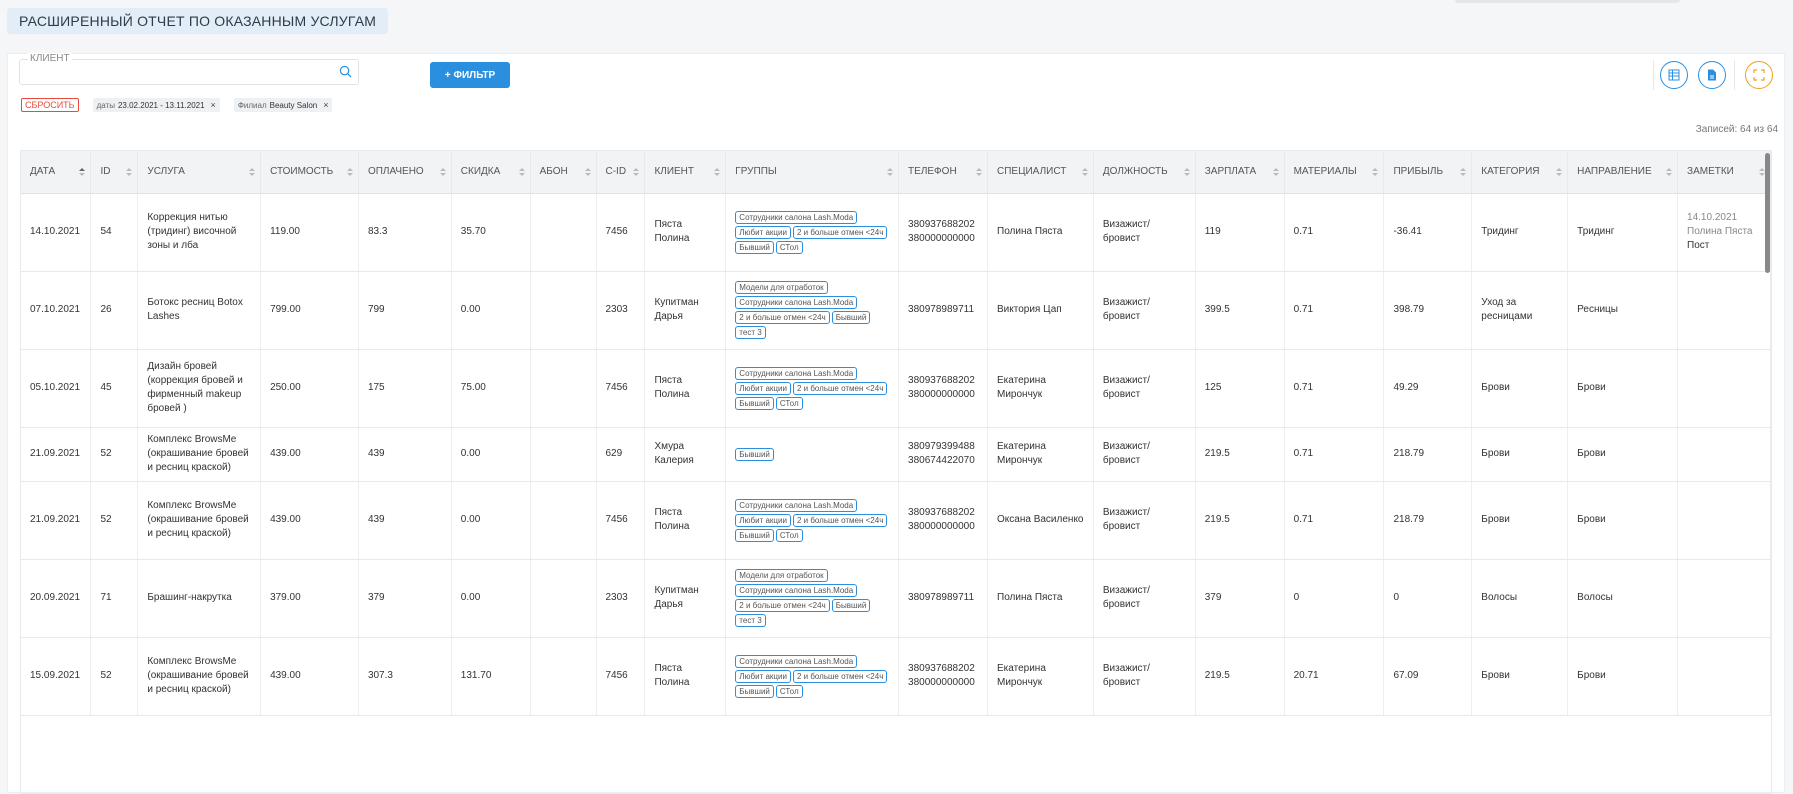  I want to click on column-header: ПРИБЫЛЬ, so click(1428, 172).